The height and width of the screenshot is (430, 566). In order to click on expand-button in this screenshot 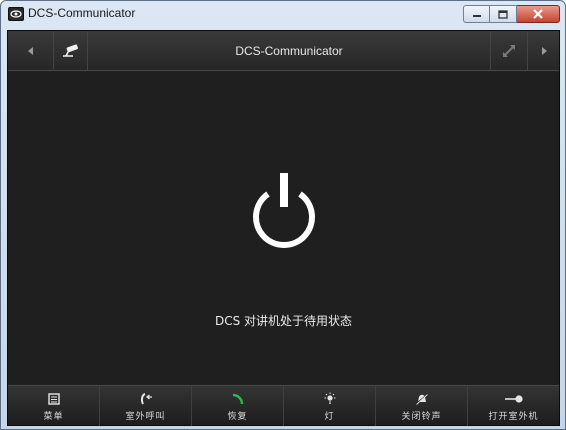, I will do `click(508, 51)`.